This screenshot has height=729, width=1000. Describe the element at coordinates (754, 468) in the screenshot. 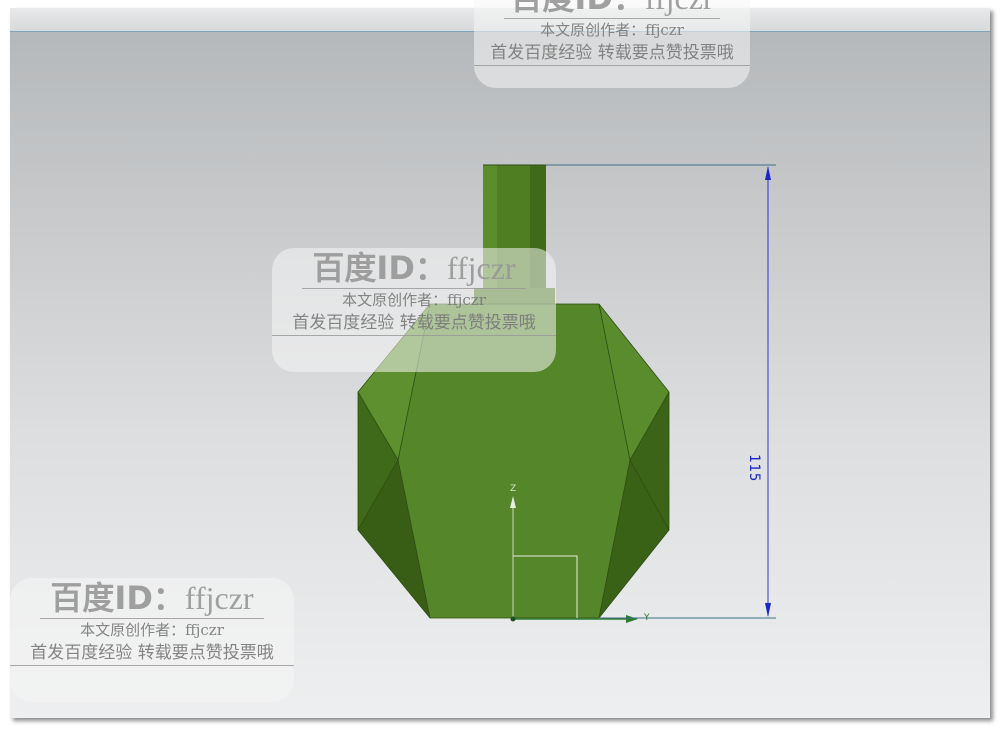

I see `dimension-value: 115` at that location.